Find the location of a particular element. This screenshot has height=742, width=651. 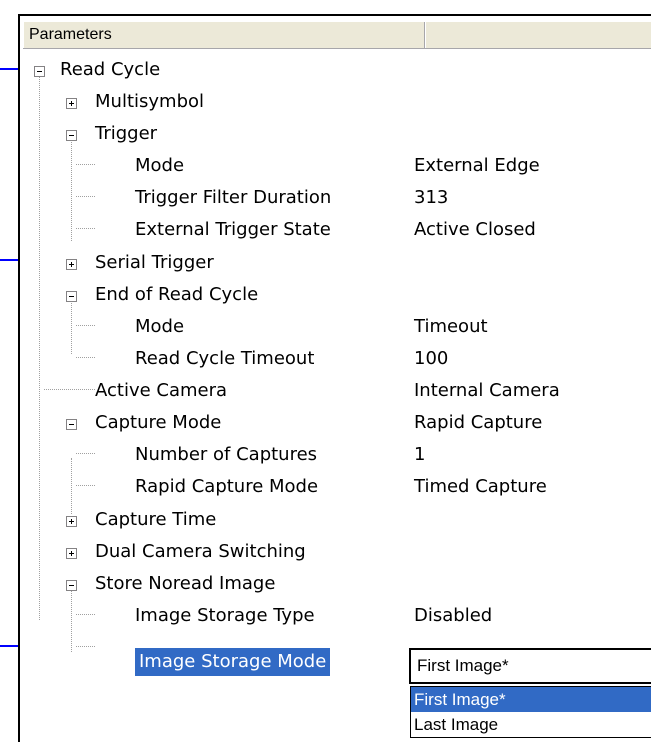

column-header: Parameters is located at coordinates (337, 35).